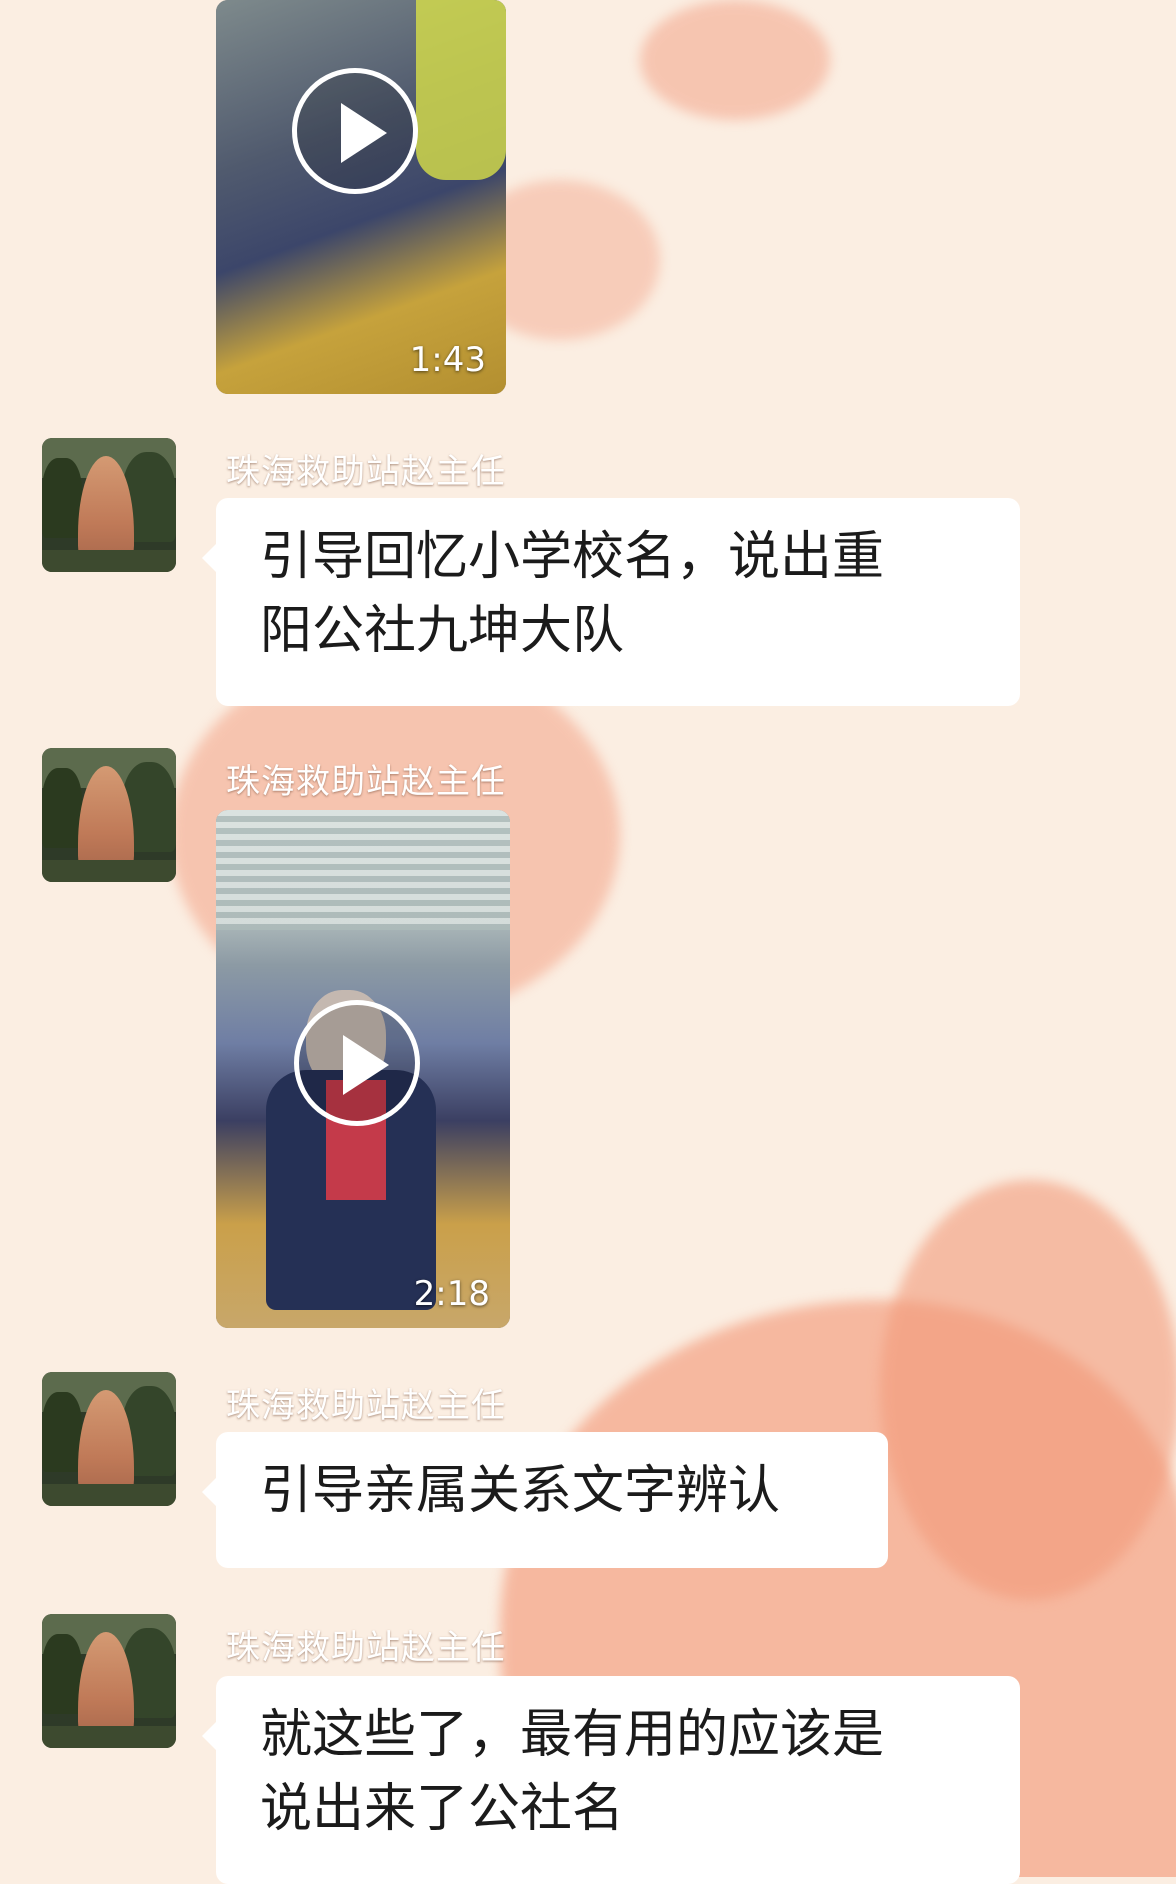  I want to click on video-duration: 1:43, so click(447, 360).